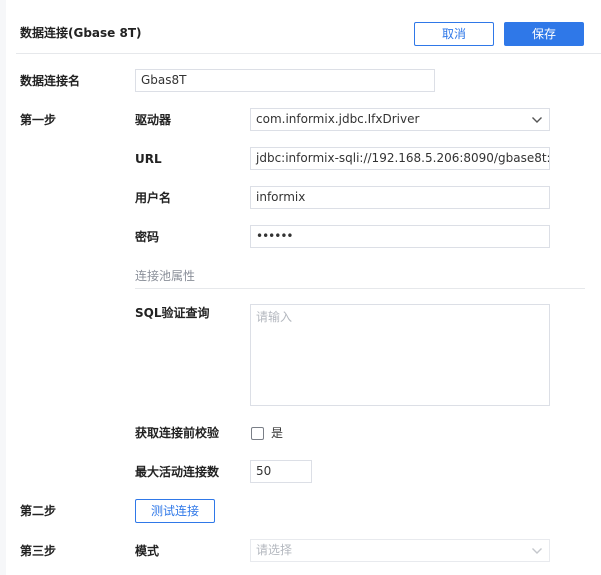  Describe the element at coordinates (38, 511) in the screenshot. I see `step2-label: 第二步` at that location.